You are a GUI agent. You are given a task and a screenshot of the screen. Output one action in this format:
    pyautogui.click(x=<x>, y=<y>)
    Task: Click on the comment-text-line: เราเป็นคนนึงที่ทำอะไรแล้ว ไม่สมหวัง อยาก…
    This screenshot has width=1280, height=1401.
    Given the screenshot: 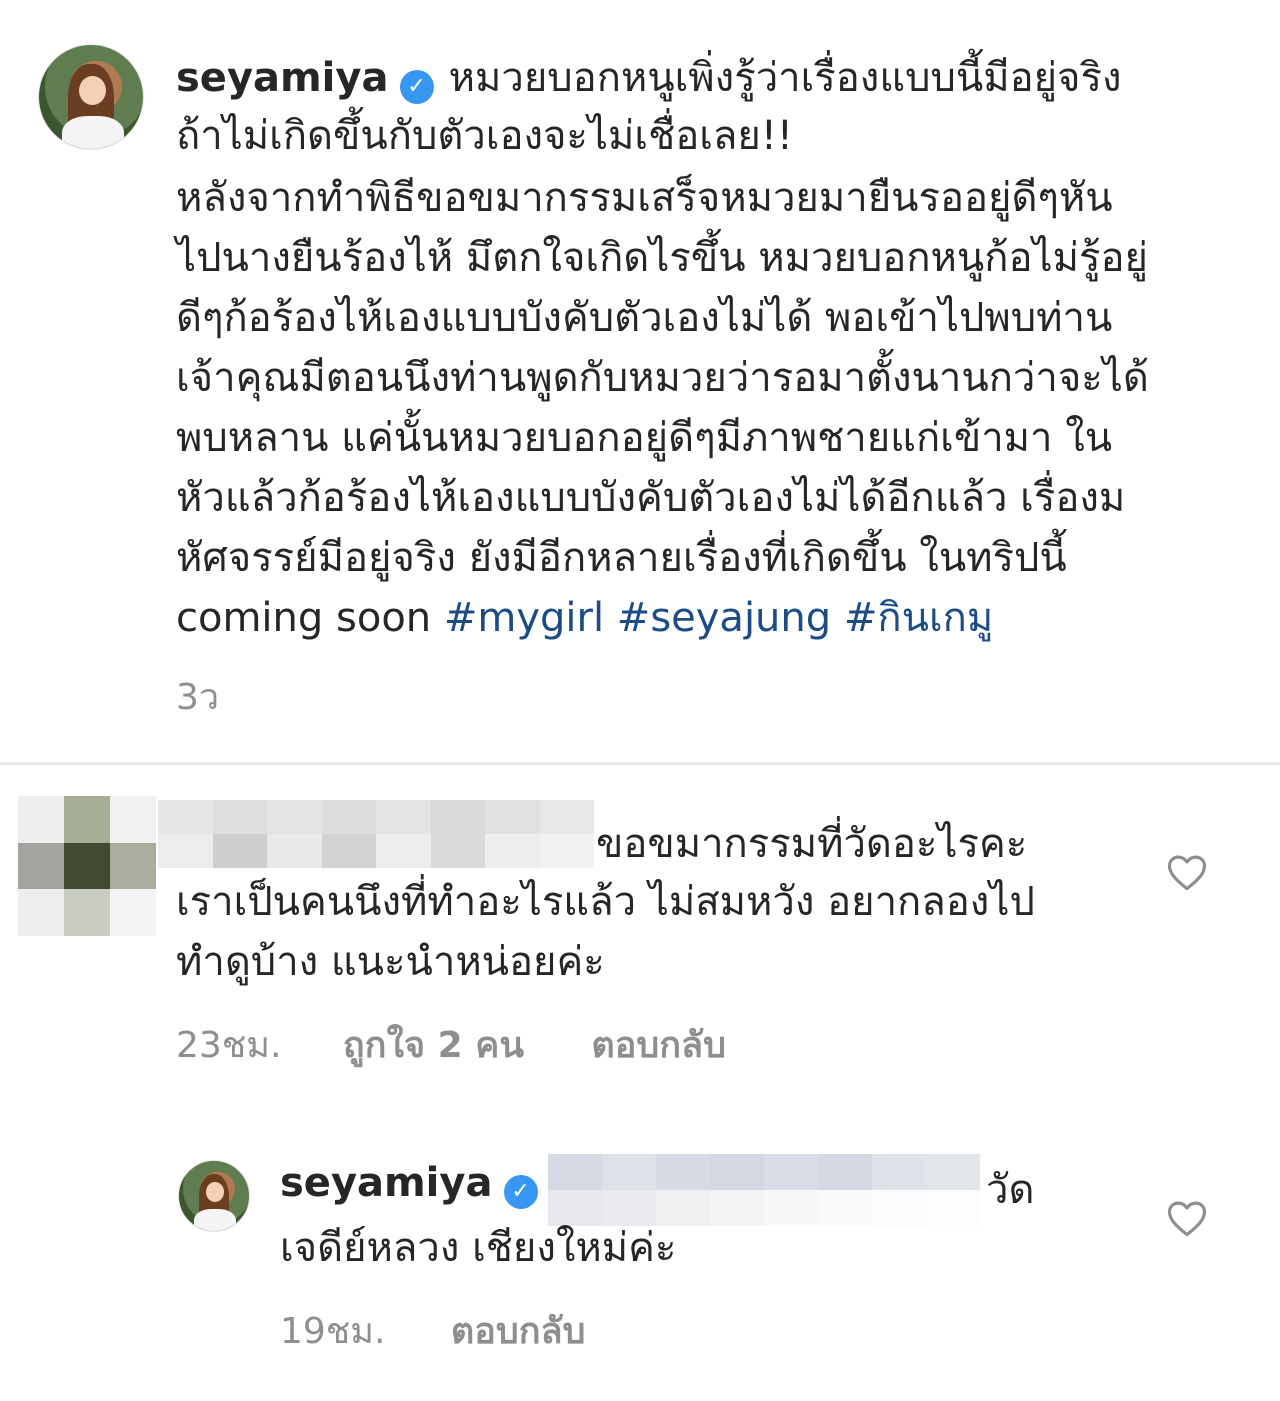 What is the action you would take?
    pyautogui.click(x=605, y=902)
    